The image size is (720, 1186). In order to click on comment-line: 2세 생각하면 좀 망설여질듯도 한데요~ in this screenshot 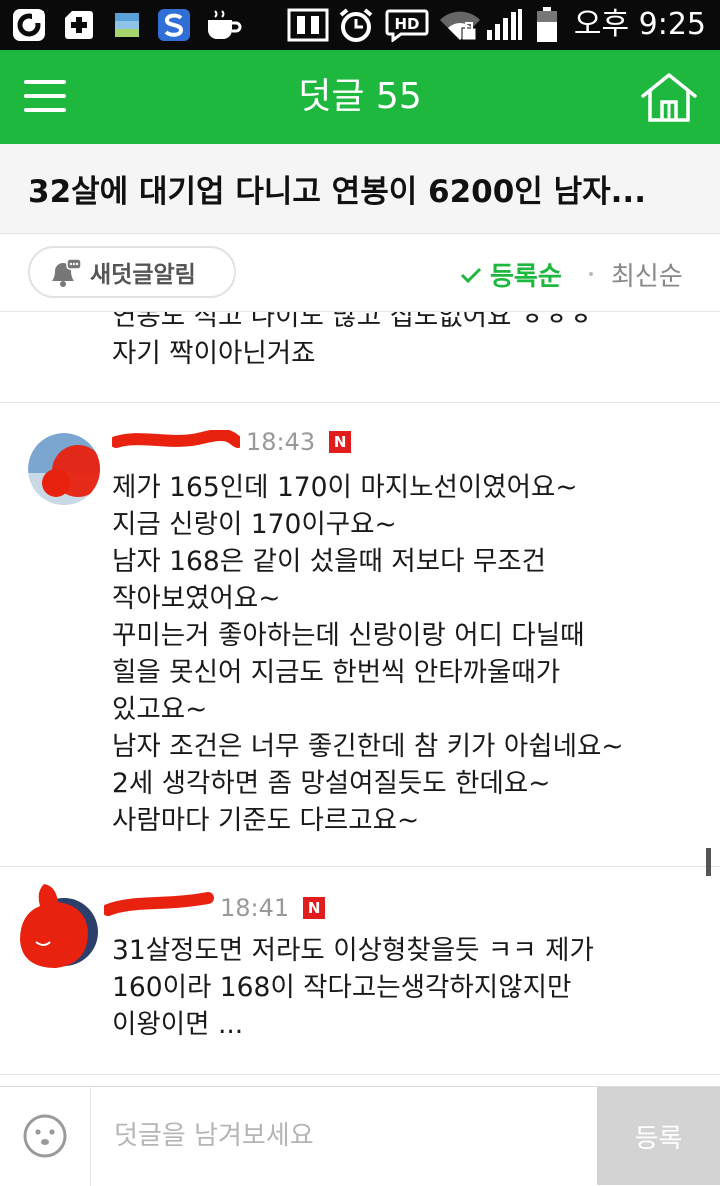, I will do `click(331, 783)`.